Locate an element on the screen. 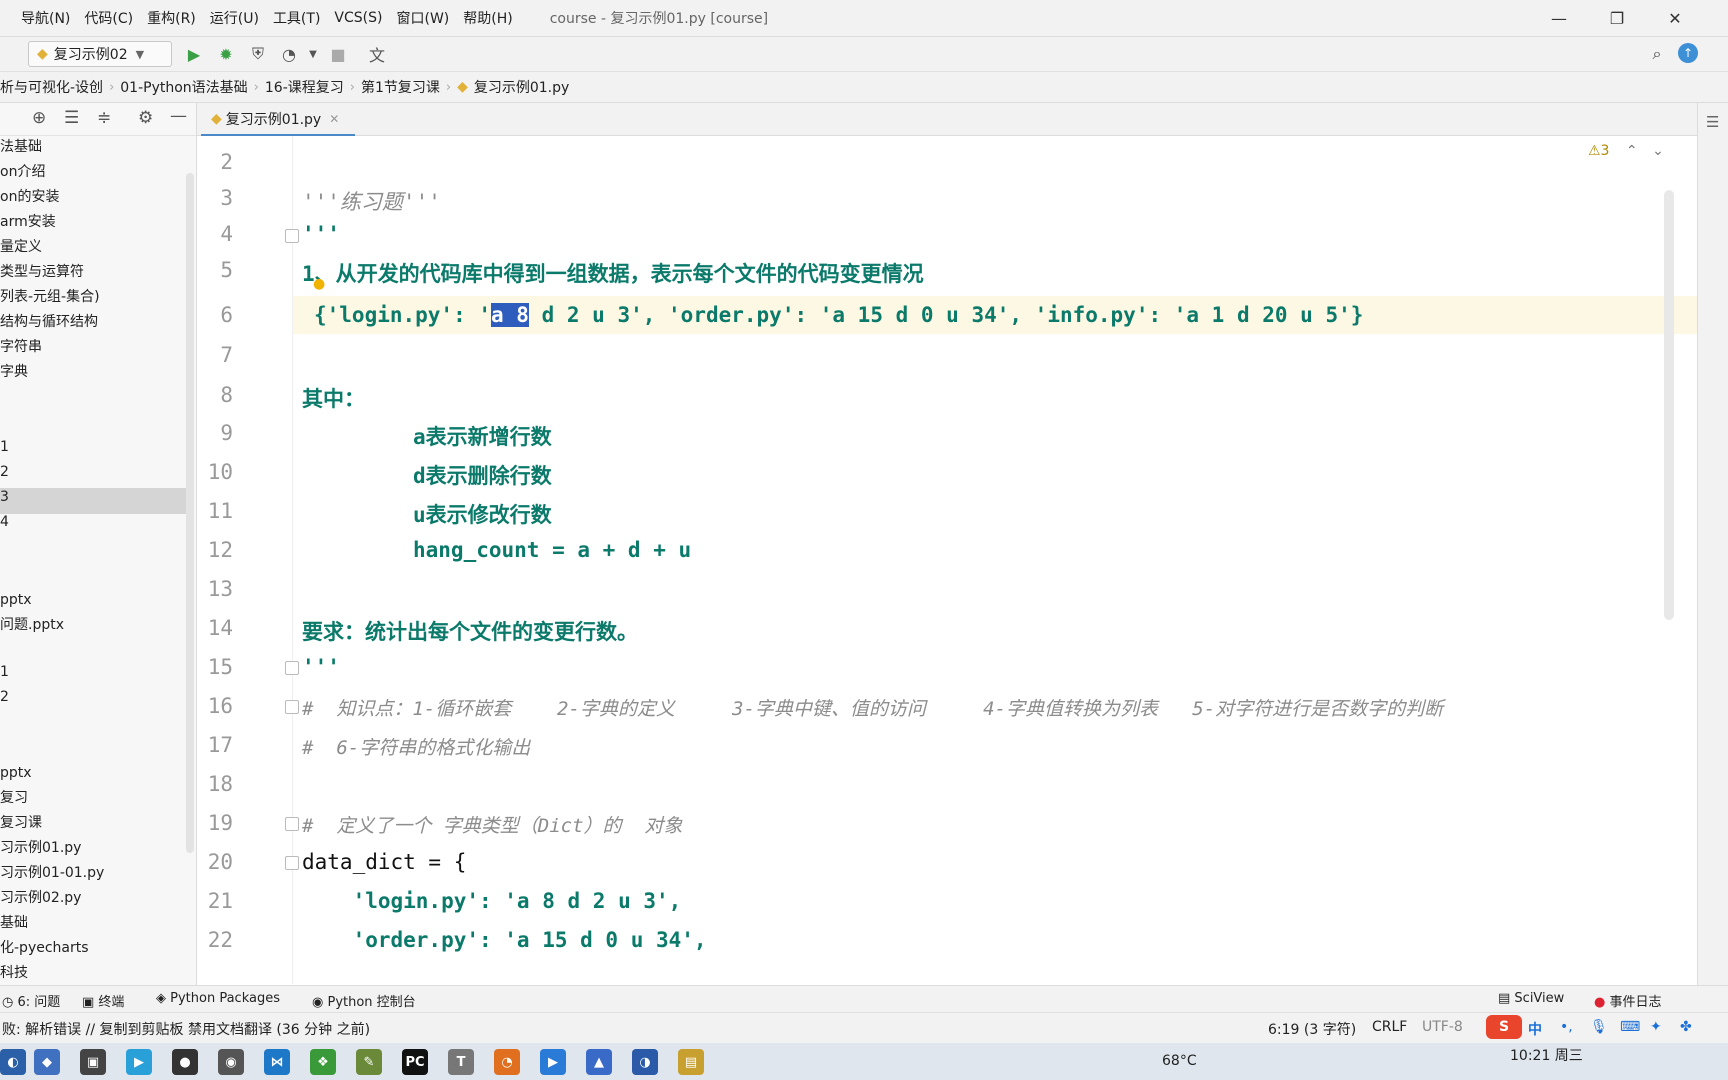  tree-item: 字典 is located at coordinates (14, 372).